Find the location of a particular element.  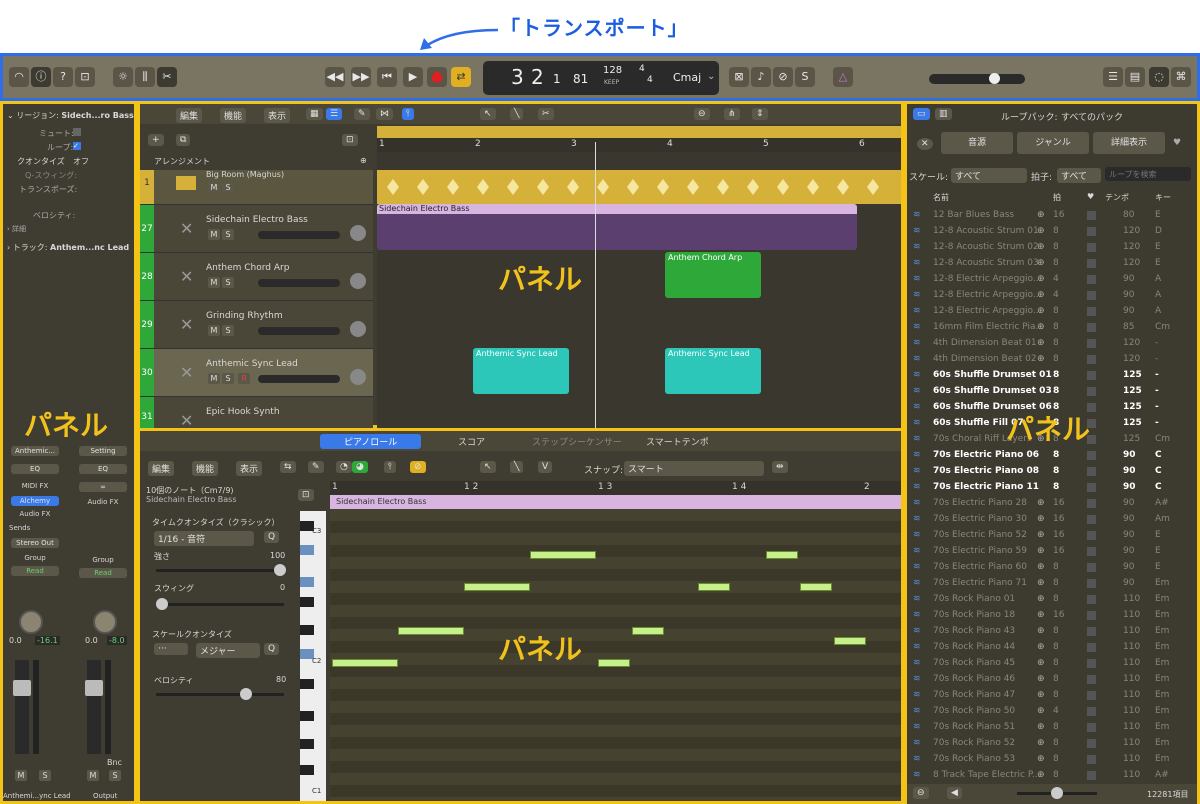

loop-row: ≋ 70s Rock Piano 53 ⊕ 8 110 Em is located at coordinates (1052, 760).